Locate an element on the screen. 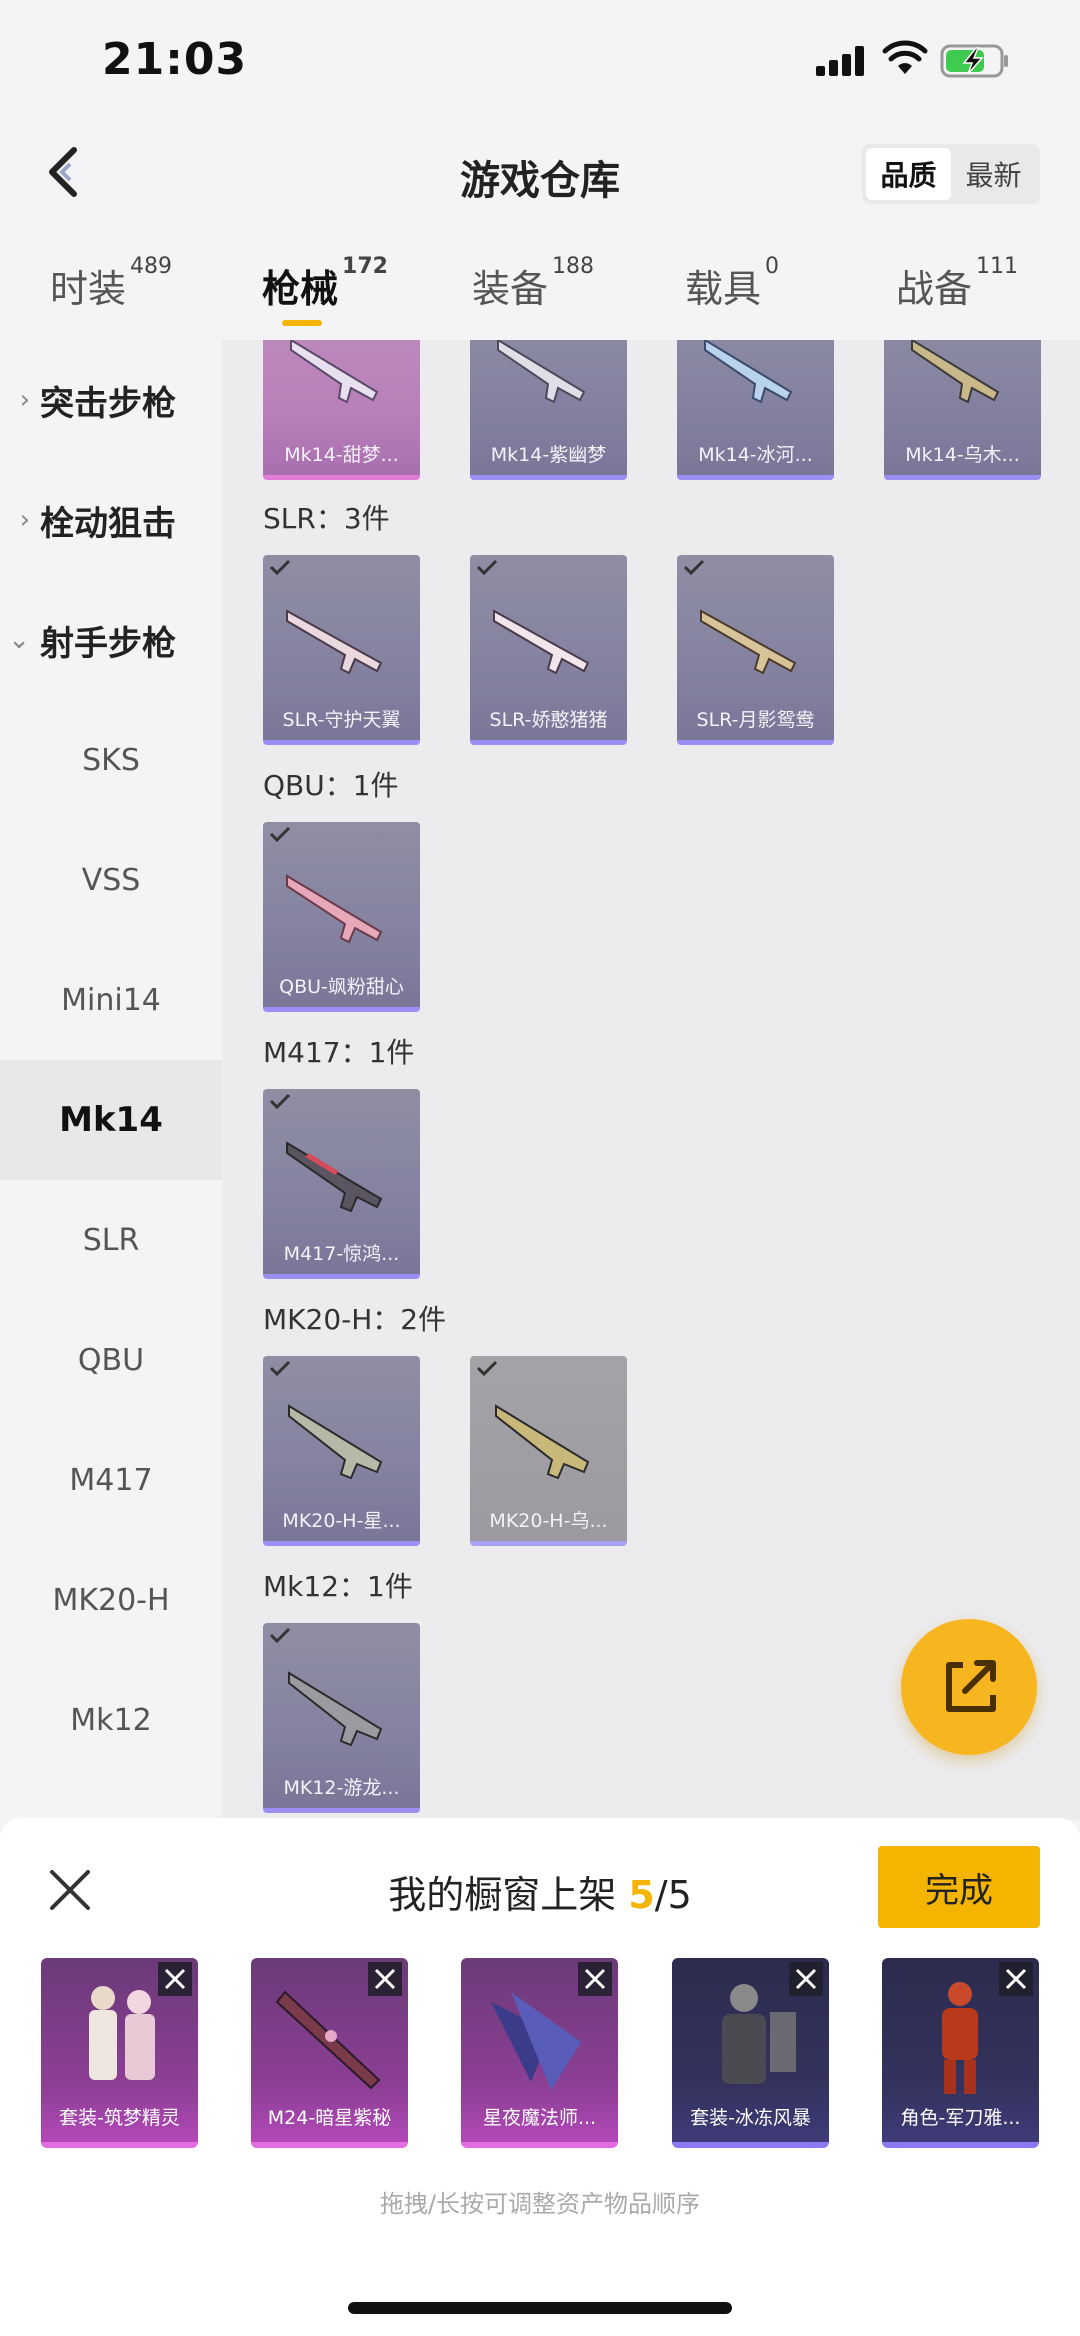 The height and width of the screenshot is (2336, 1080). tab-vehicles: 载具0 is located at coordinates (732, 283).